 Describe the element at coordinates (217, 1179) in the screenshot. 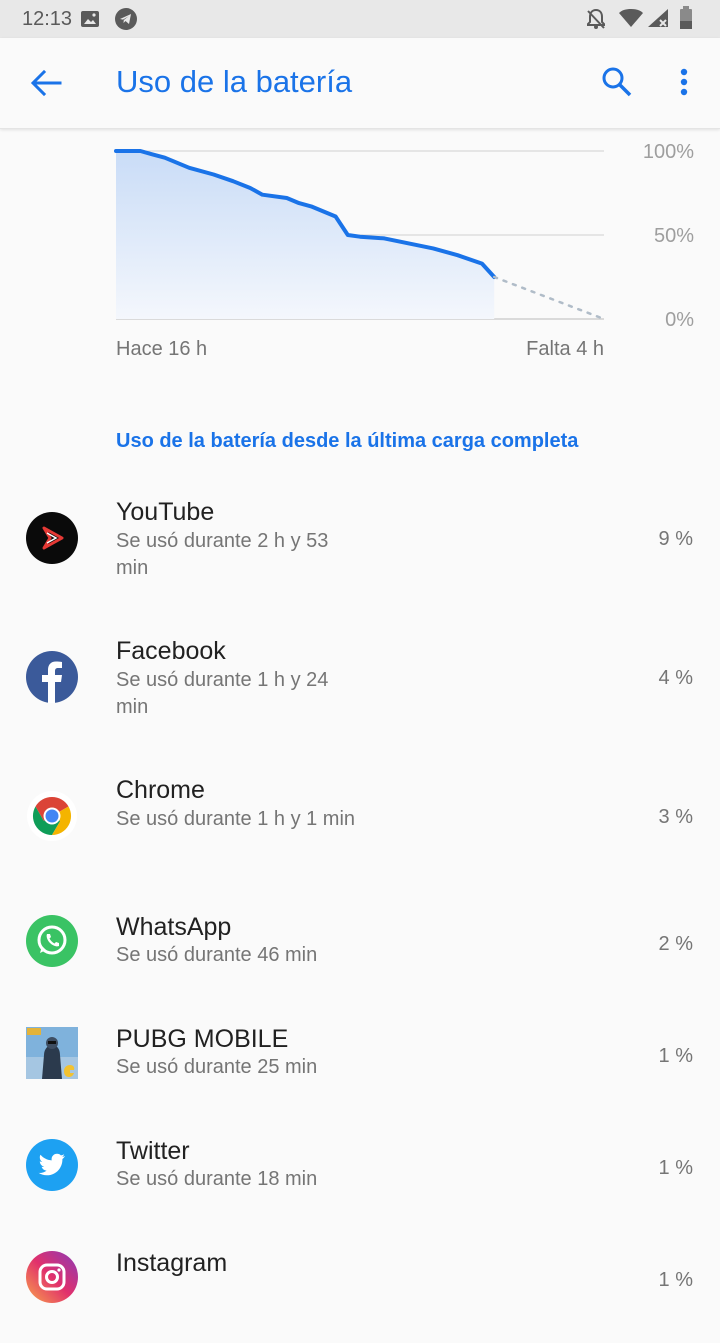

I see `app-usage-time: Se usó durante 18 min` at that location.